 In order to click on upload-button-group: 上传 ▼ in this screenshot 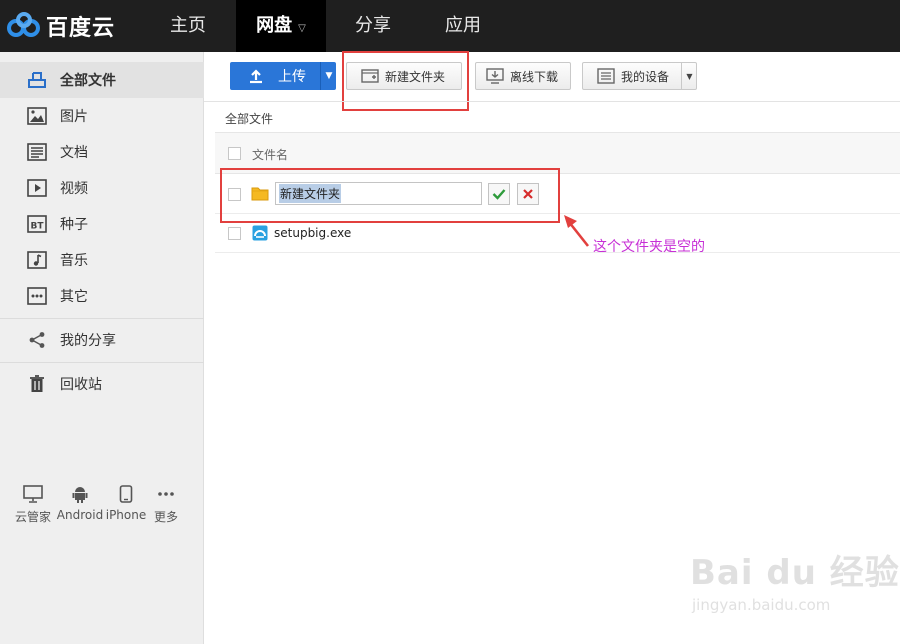, I will do `click(283, 76)`.